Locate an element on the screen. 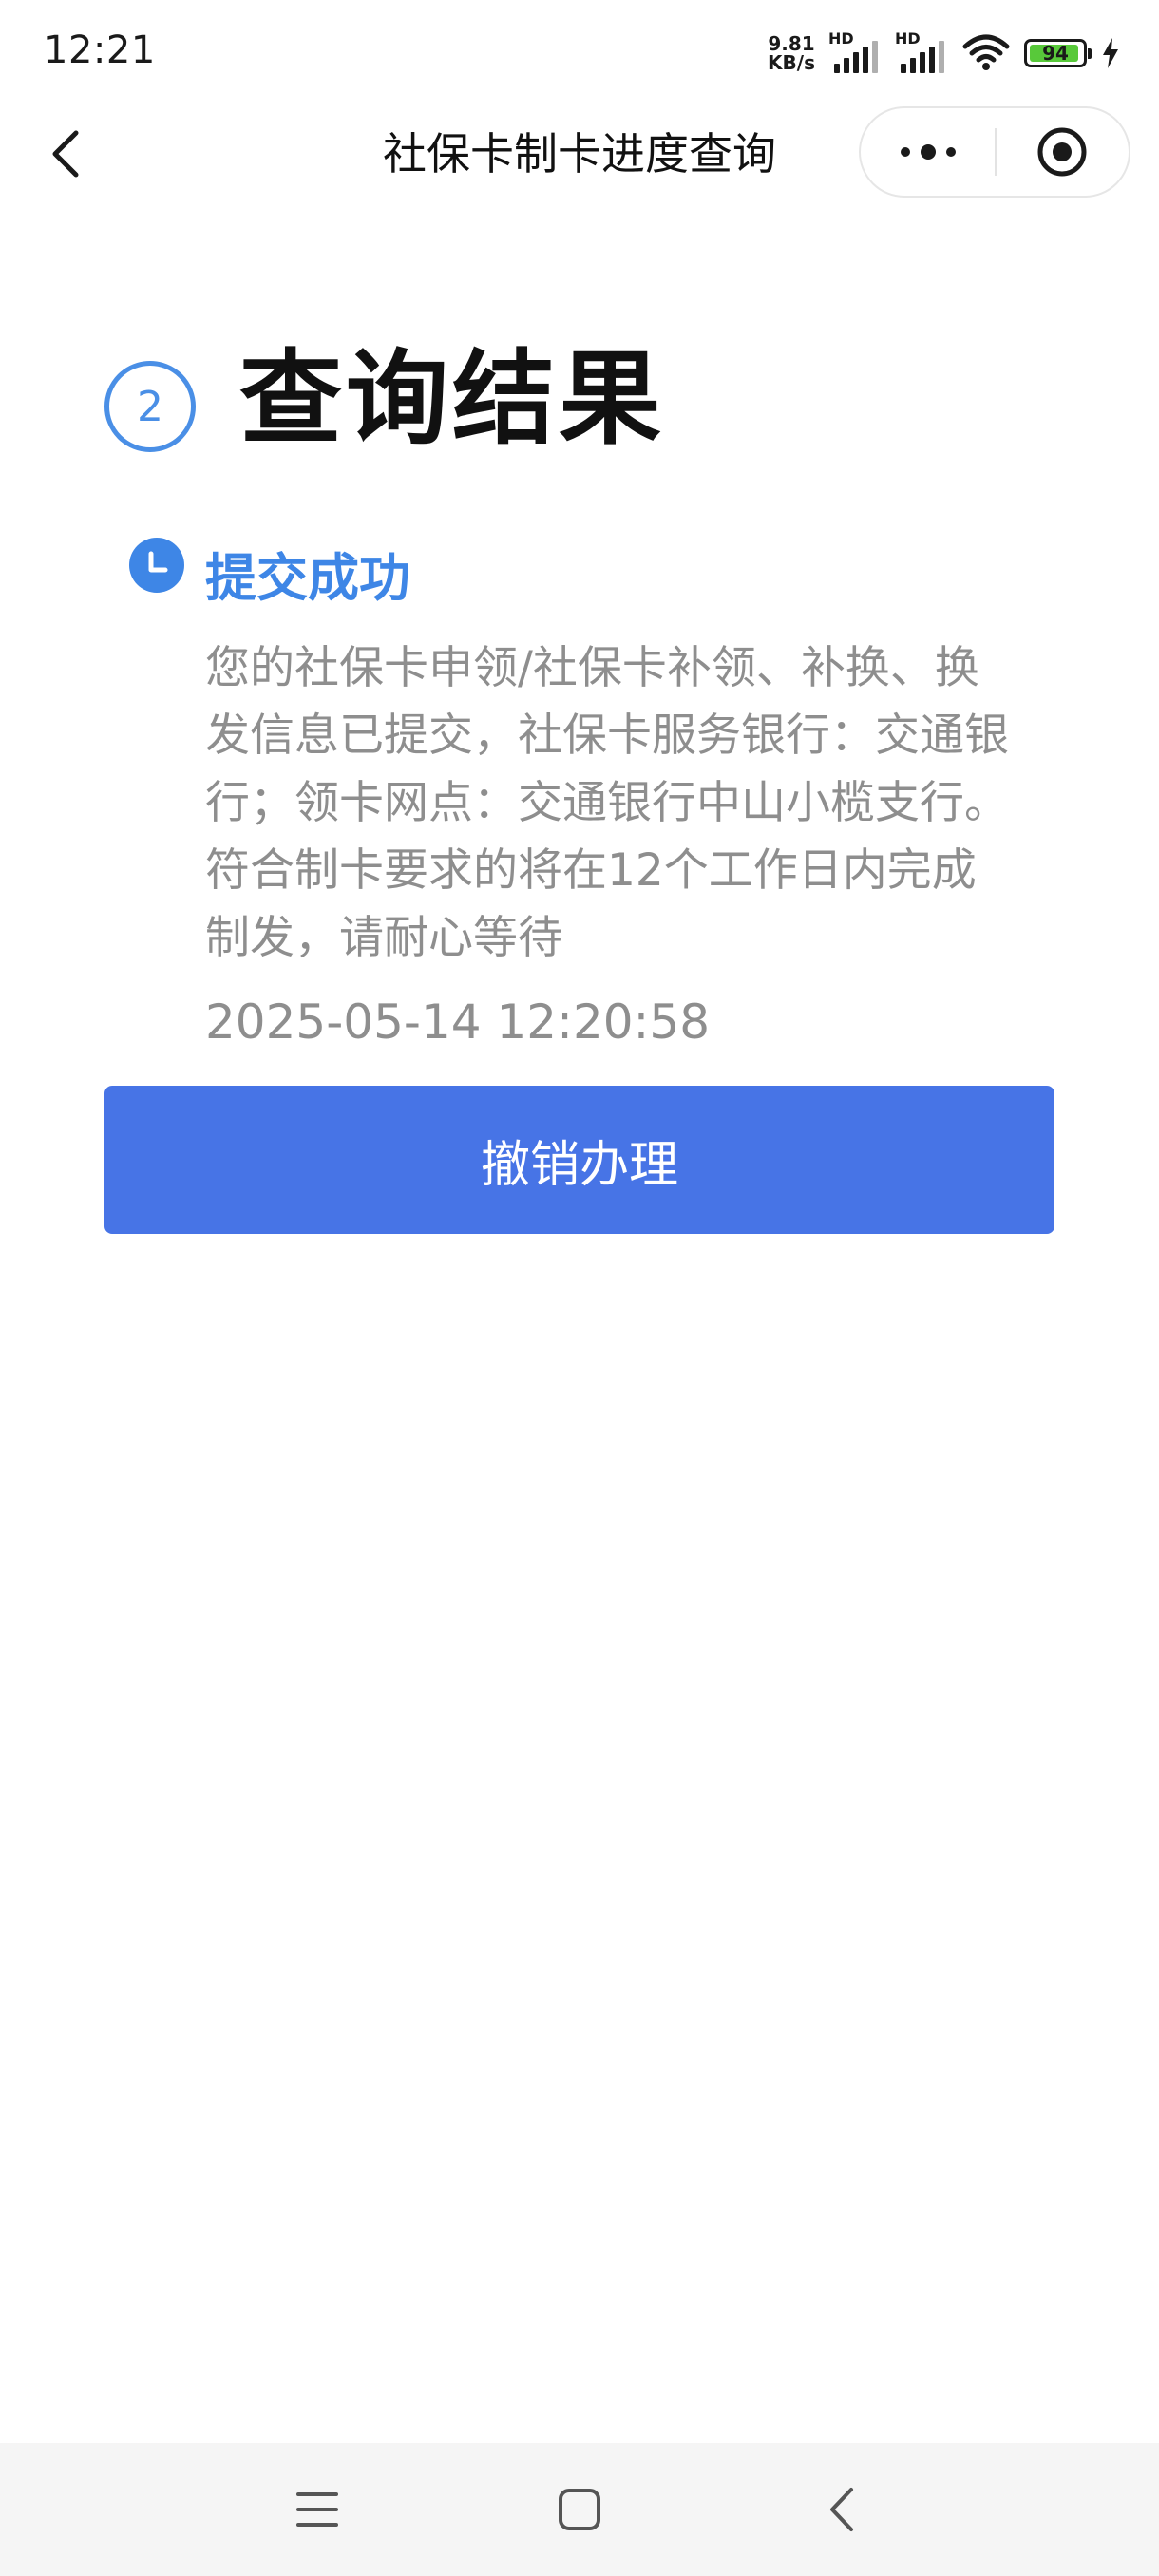 The height and width of the screenshot is (2576, 1159). battery-level: 94 is located at coordinates (1055, 53).